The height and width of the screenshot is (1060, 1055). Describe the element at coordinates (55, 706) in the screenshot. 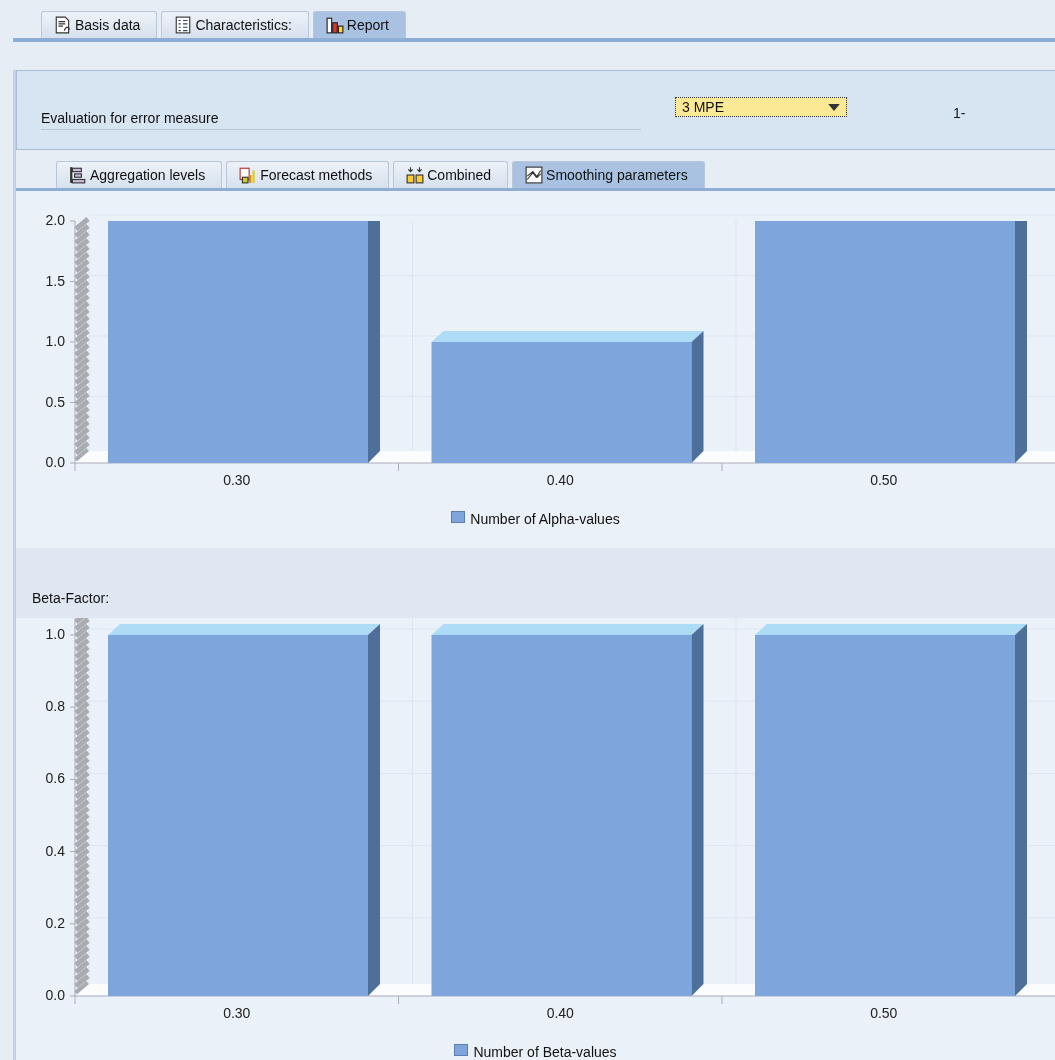

I see `tick-label: 0.8` at that location.